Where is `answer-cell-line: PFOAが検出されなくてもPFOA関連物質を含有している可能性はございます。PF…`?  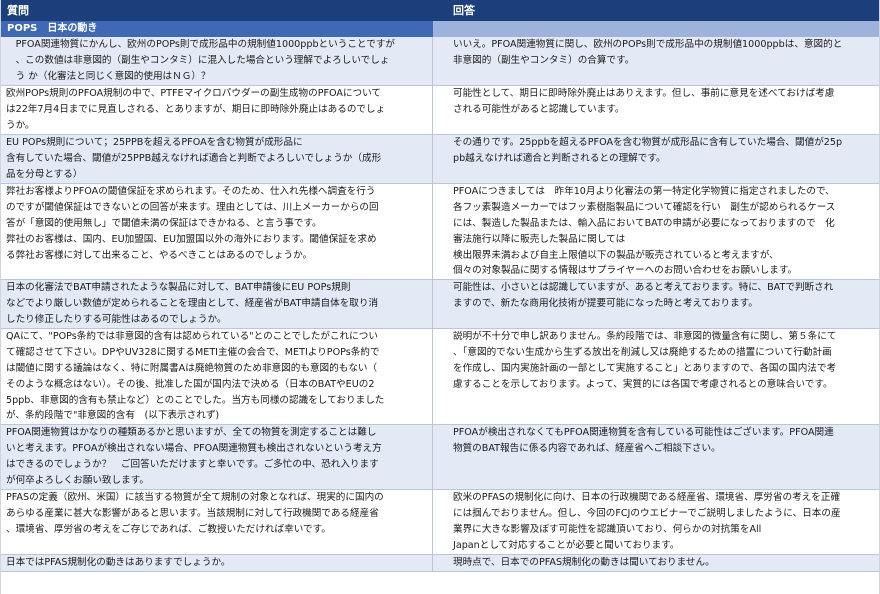
answer-cell-line: PFOAが検出されなくてもPFOA関連物質を含有している可能性はございます。PF… is located at coordinates (643, 432).